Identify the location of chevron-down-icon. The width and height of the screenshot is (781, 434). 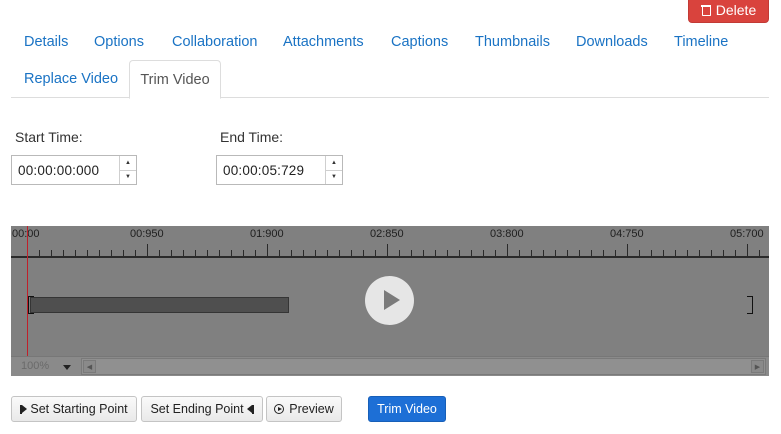
(67, 367).